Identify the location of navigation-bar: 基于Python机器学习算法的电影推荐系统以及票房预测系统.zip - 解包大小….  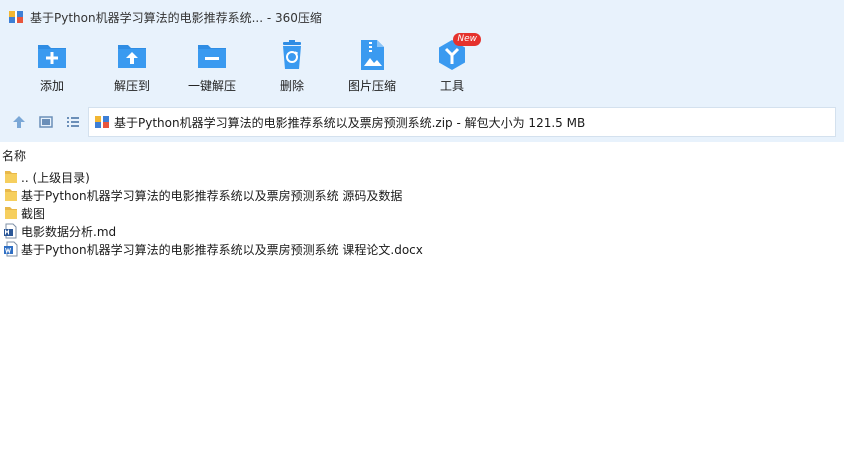
(422, 122).